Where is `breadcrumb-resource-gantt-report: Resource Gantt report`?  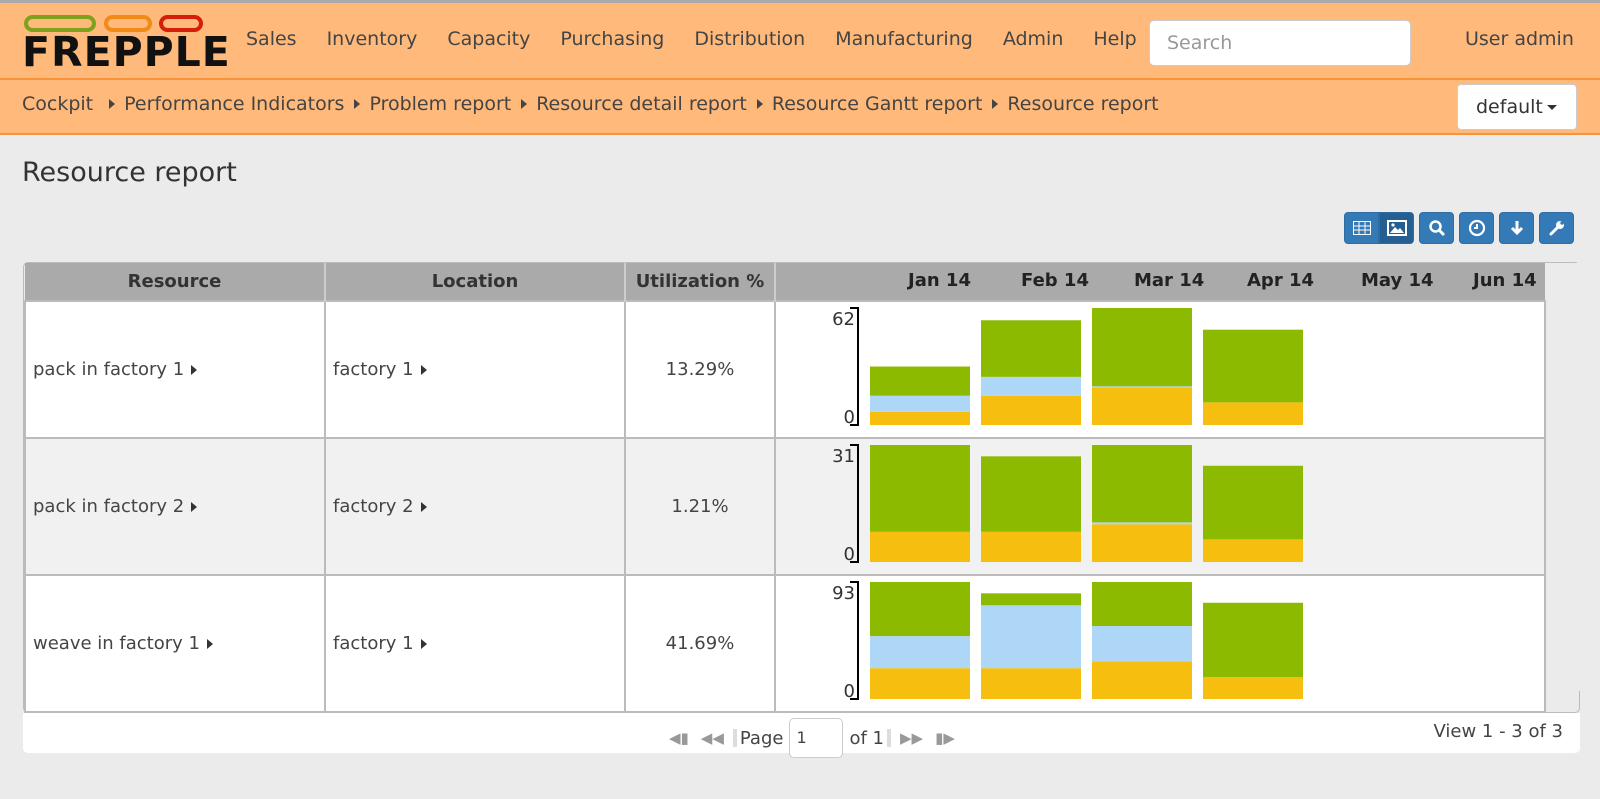 breadcrumb-resource-gantt-report: Resource Gantt report is located at coordinates (877, 104).